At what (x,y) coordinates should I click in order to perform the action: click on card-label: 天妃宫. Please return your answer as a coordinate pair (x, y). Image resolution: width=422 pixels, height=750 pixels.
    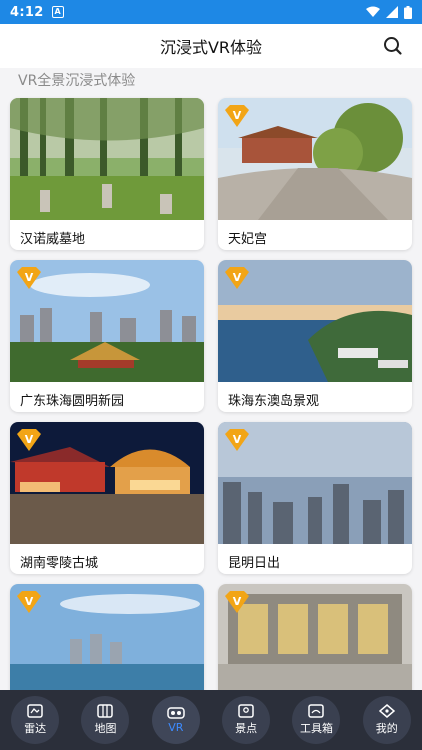
    Looking at the image, I should click on (248, 239).